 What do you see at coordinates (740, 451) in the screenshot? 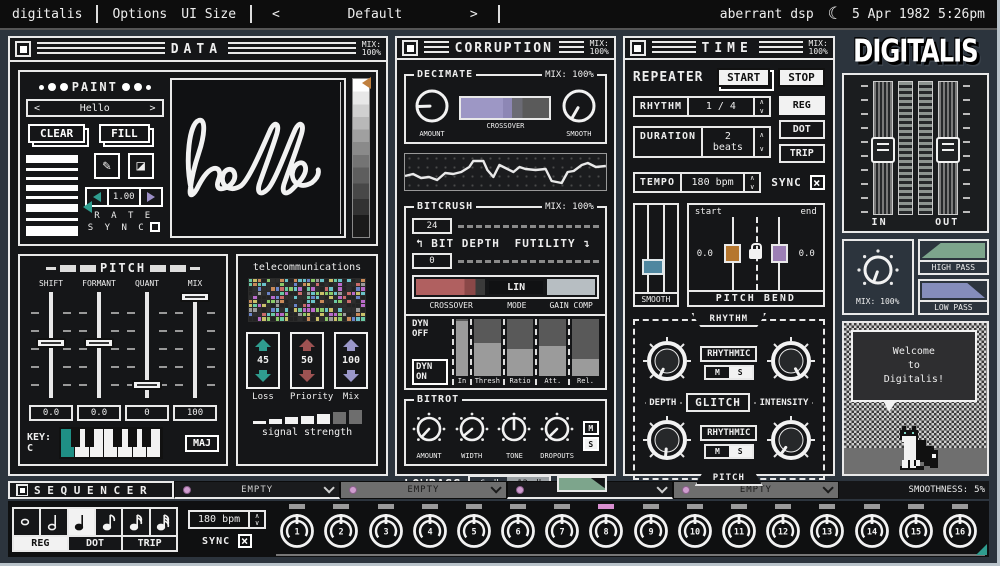
I see `glitch-pitch-s: S` at bounding box center [740, 451].